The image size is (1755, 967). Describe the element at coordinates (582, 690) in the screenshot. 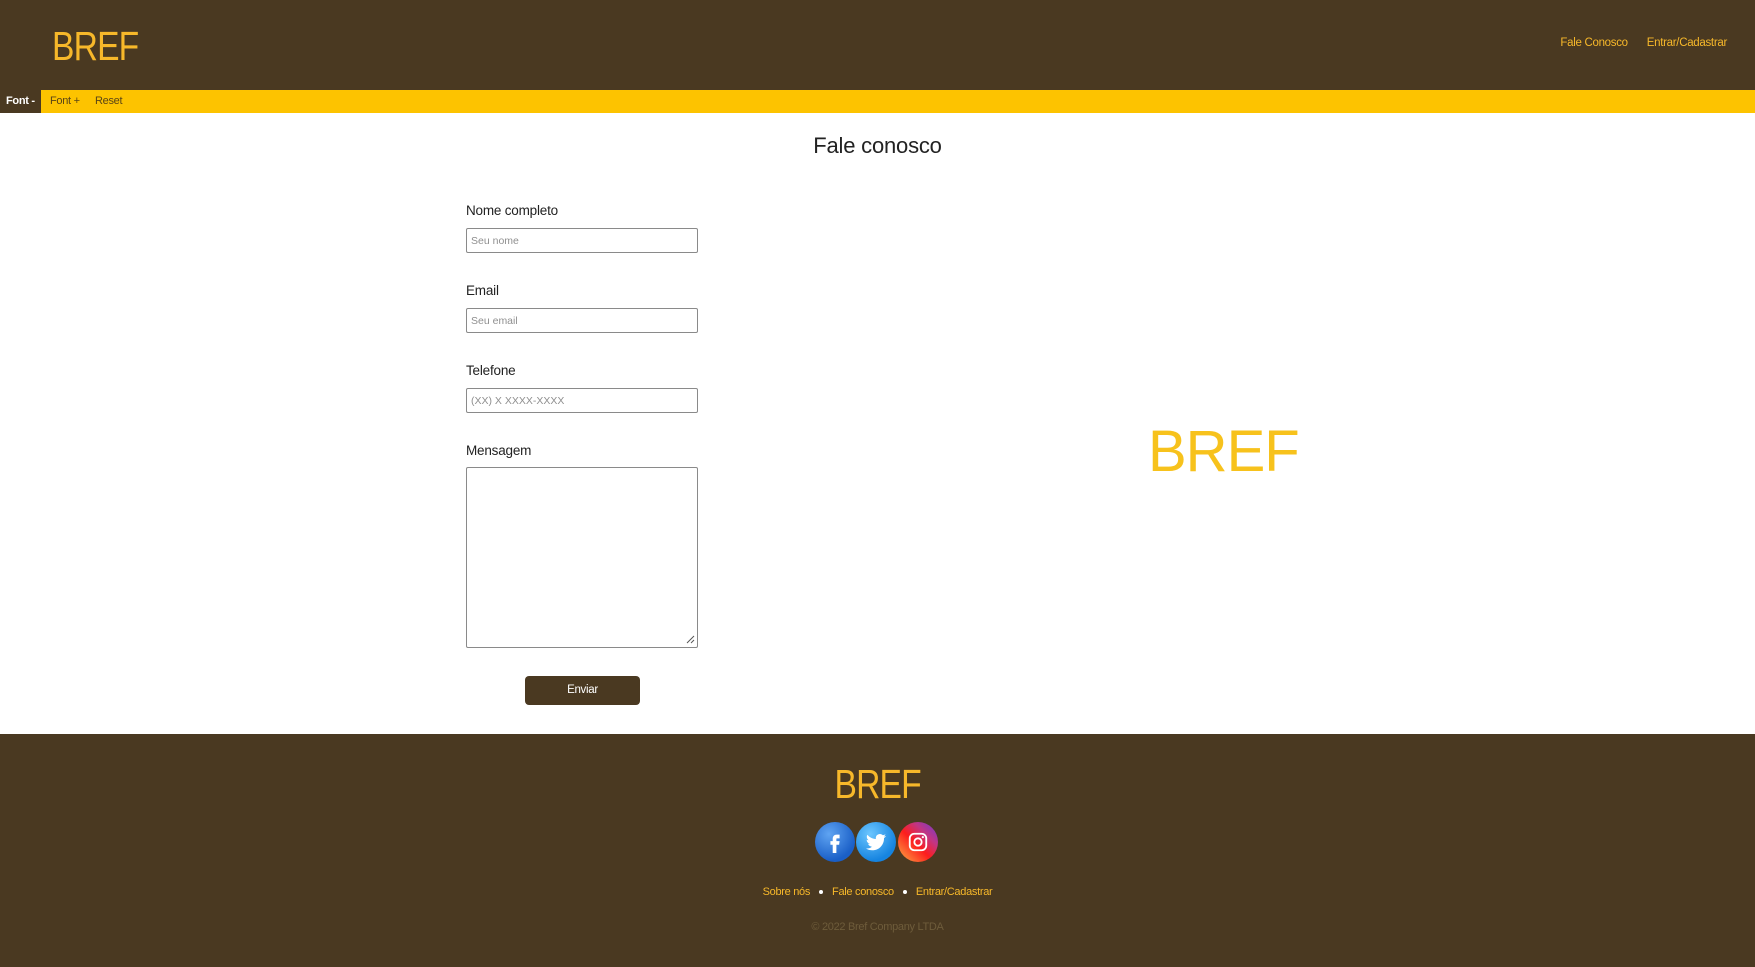

I see `submit-button: Enviar` at that location.